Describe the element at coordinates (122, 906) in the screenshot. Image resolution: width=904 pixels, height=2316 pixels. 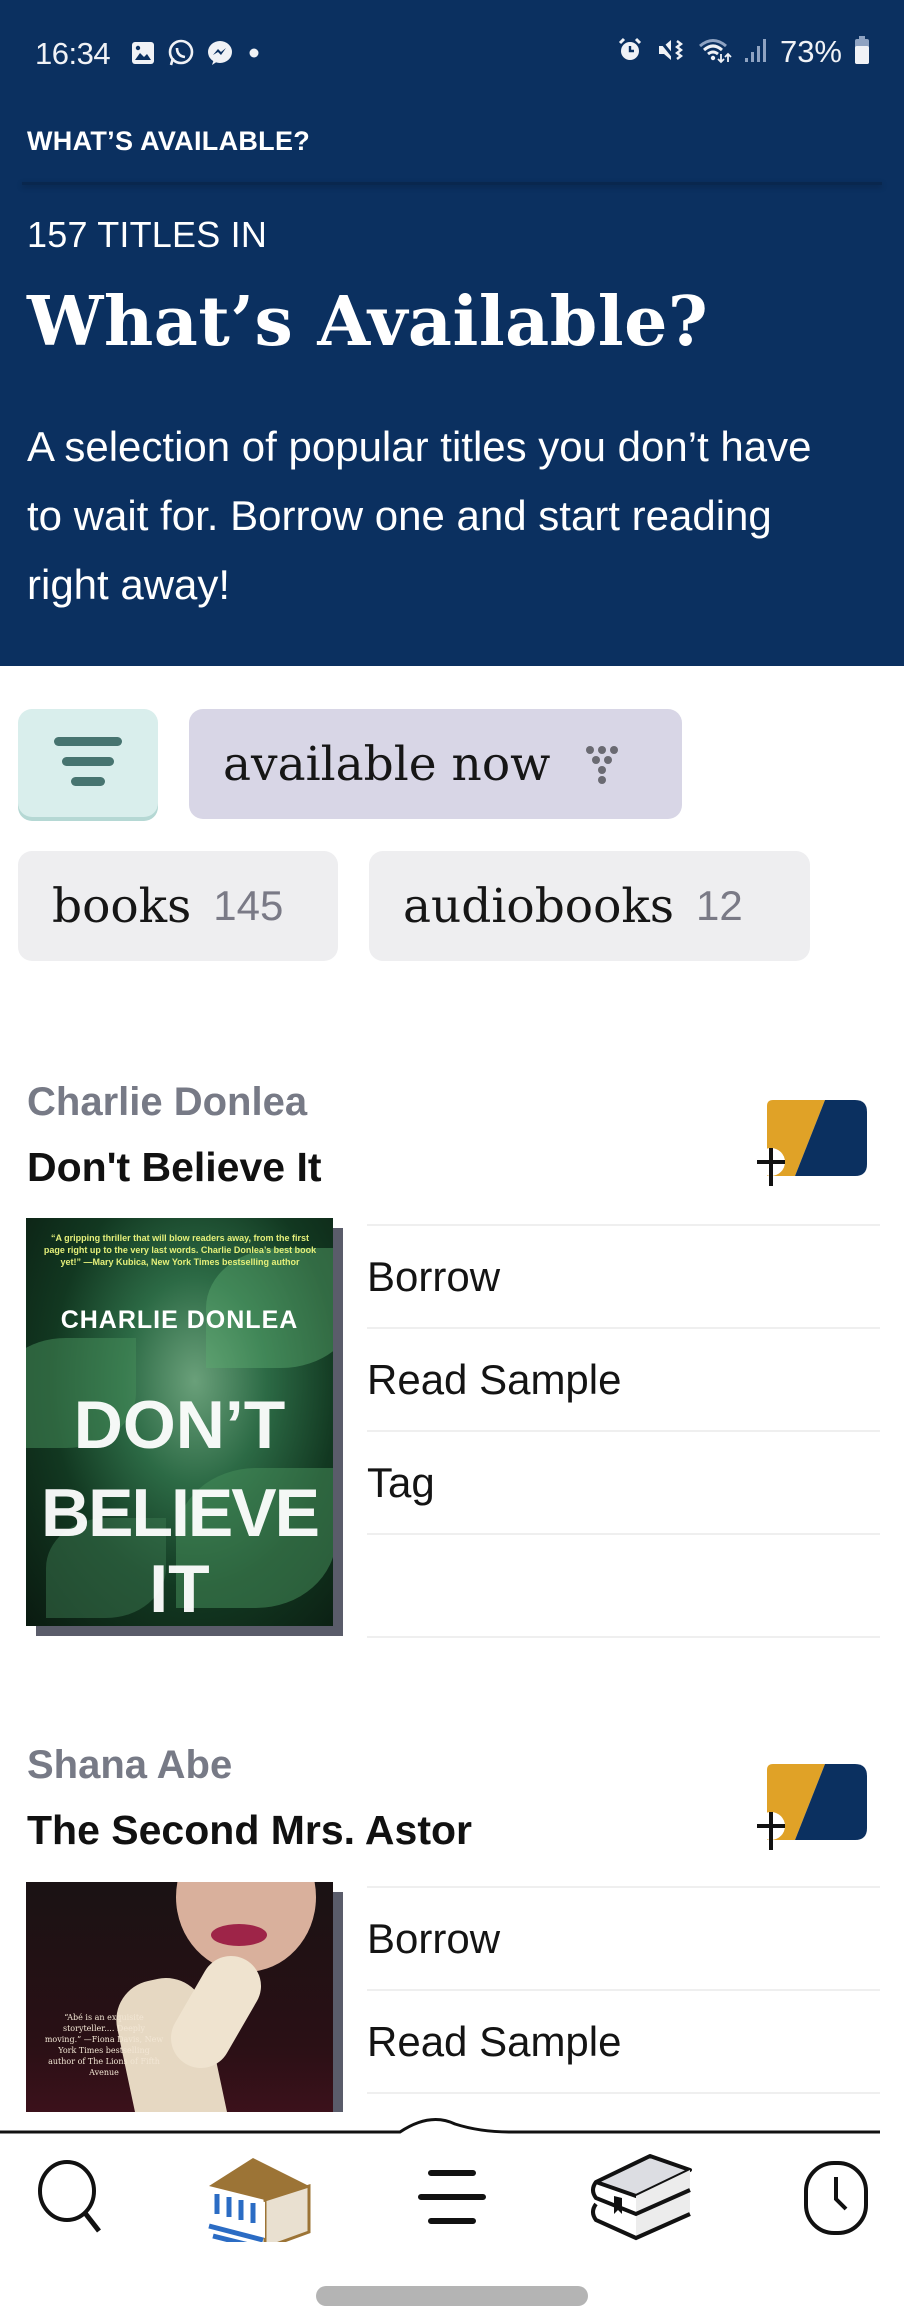
I see `format-tab-label: books` at that location.